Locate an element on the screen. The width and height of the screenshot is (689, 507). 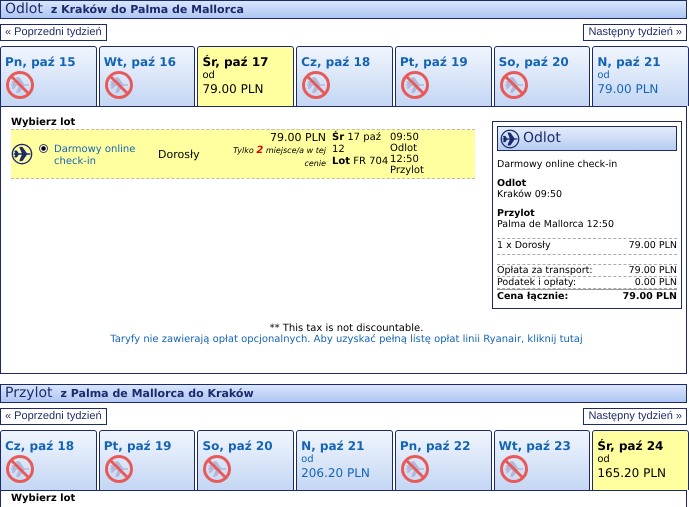
day-tab: Pn, paź 22 is located at coordinates (443, 460).